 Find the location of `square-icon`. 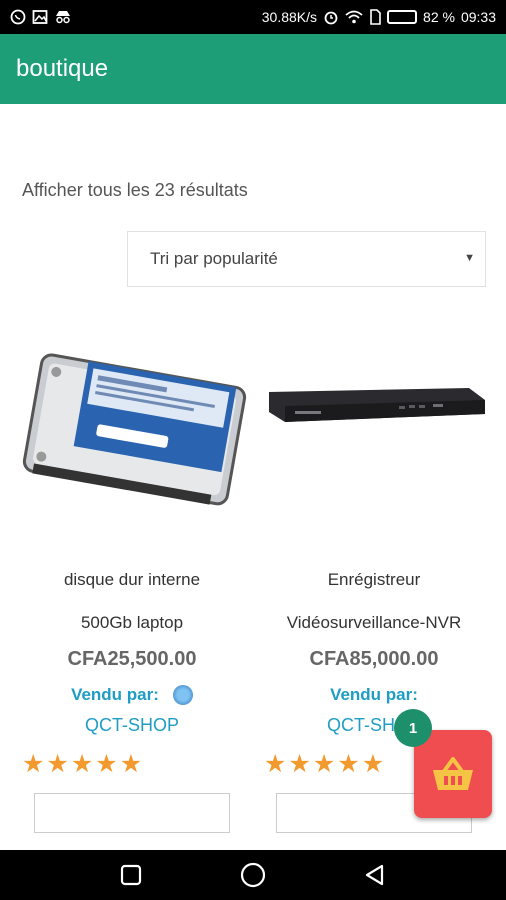

square-icon is located at coordinates (131, 875).